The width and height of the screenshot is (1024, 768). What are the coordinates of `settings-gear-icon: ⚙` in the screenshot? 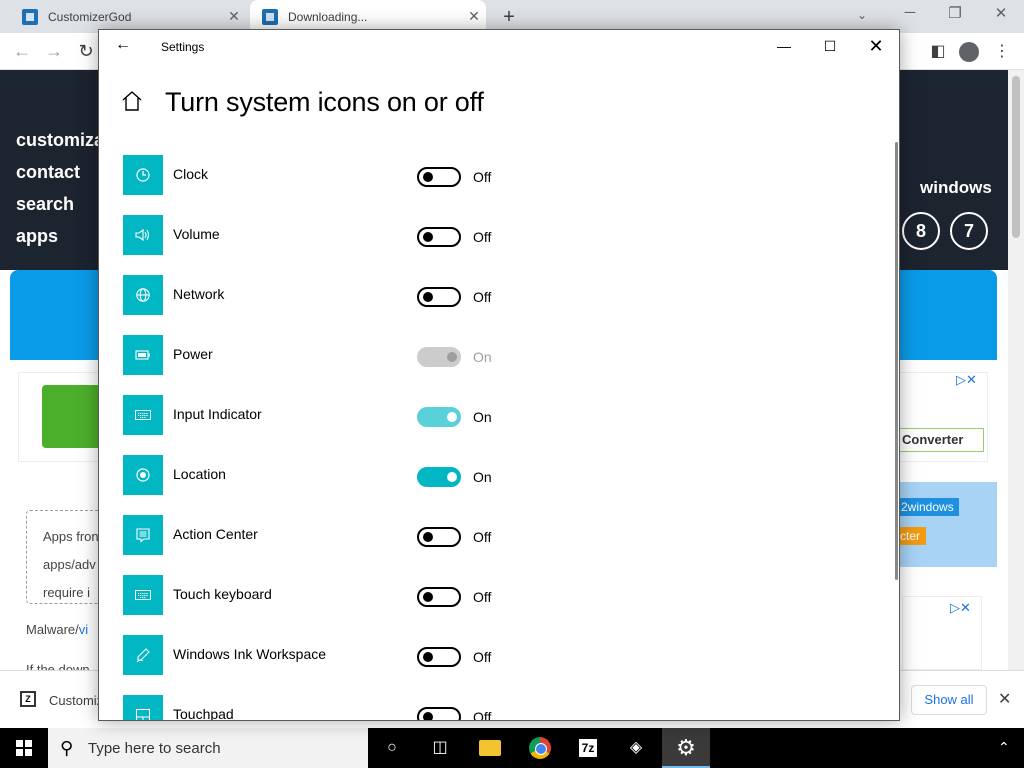 It's located at (686, 748).